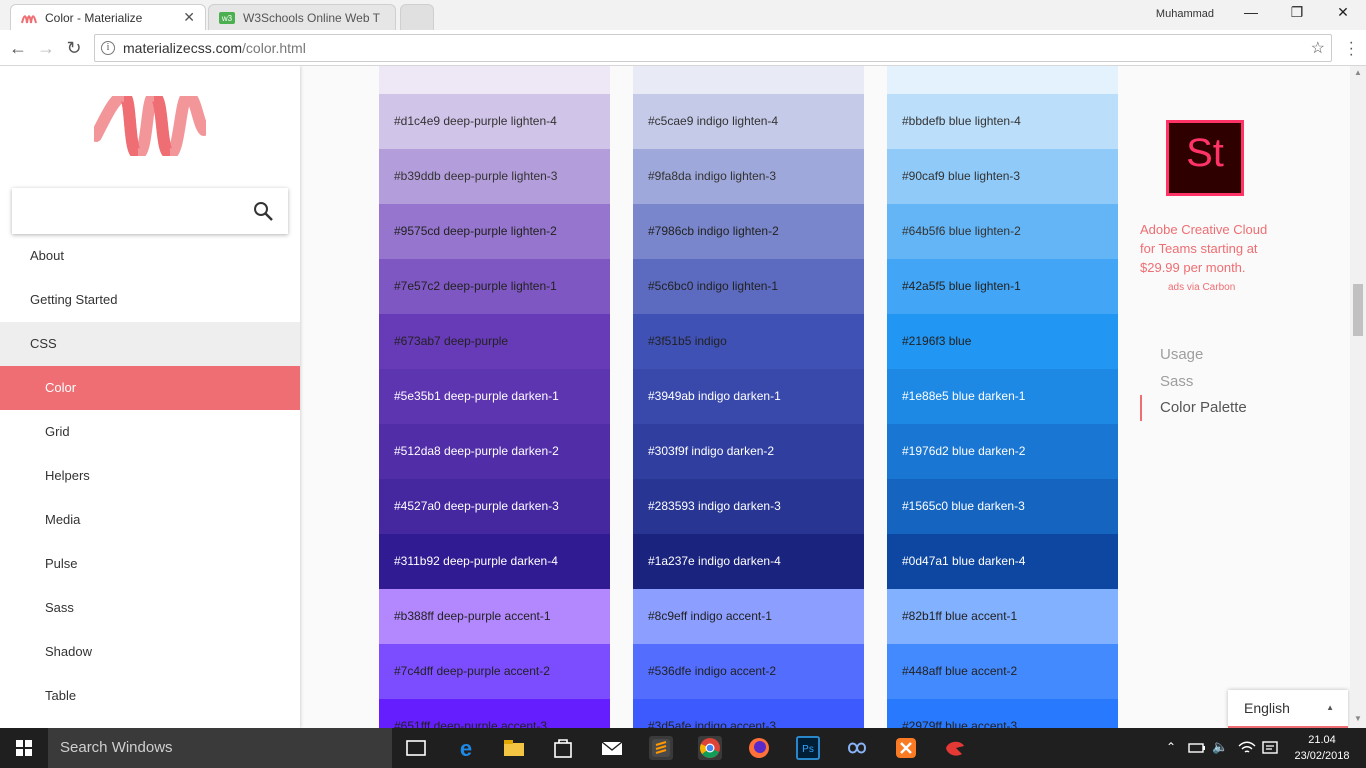 The width and height of the screenshot is (1366, 768). What do you see at coordinates (150, 432) in the screenshot?
I see `sidebar-item-grid: Grid` at bounding box center [150, 432].